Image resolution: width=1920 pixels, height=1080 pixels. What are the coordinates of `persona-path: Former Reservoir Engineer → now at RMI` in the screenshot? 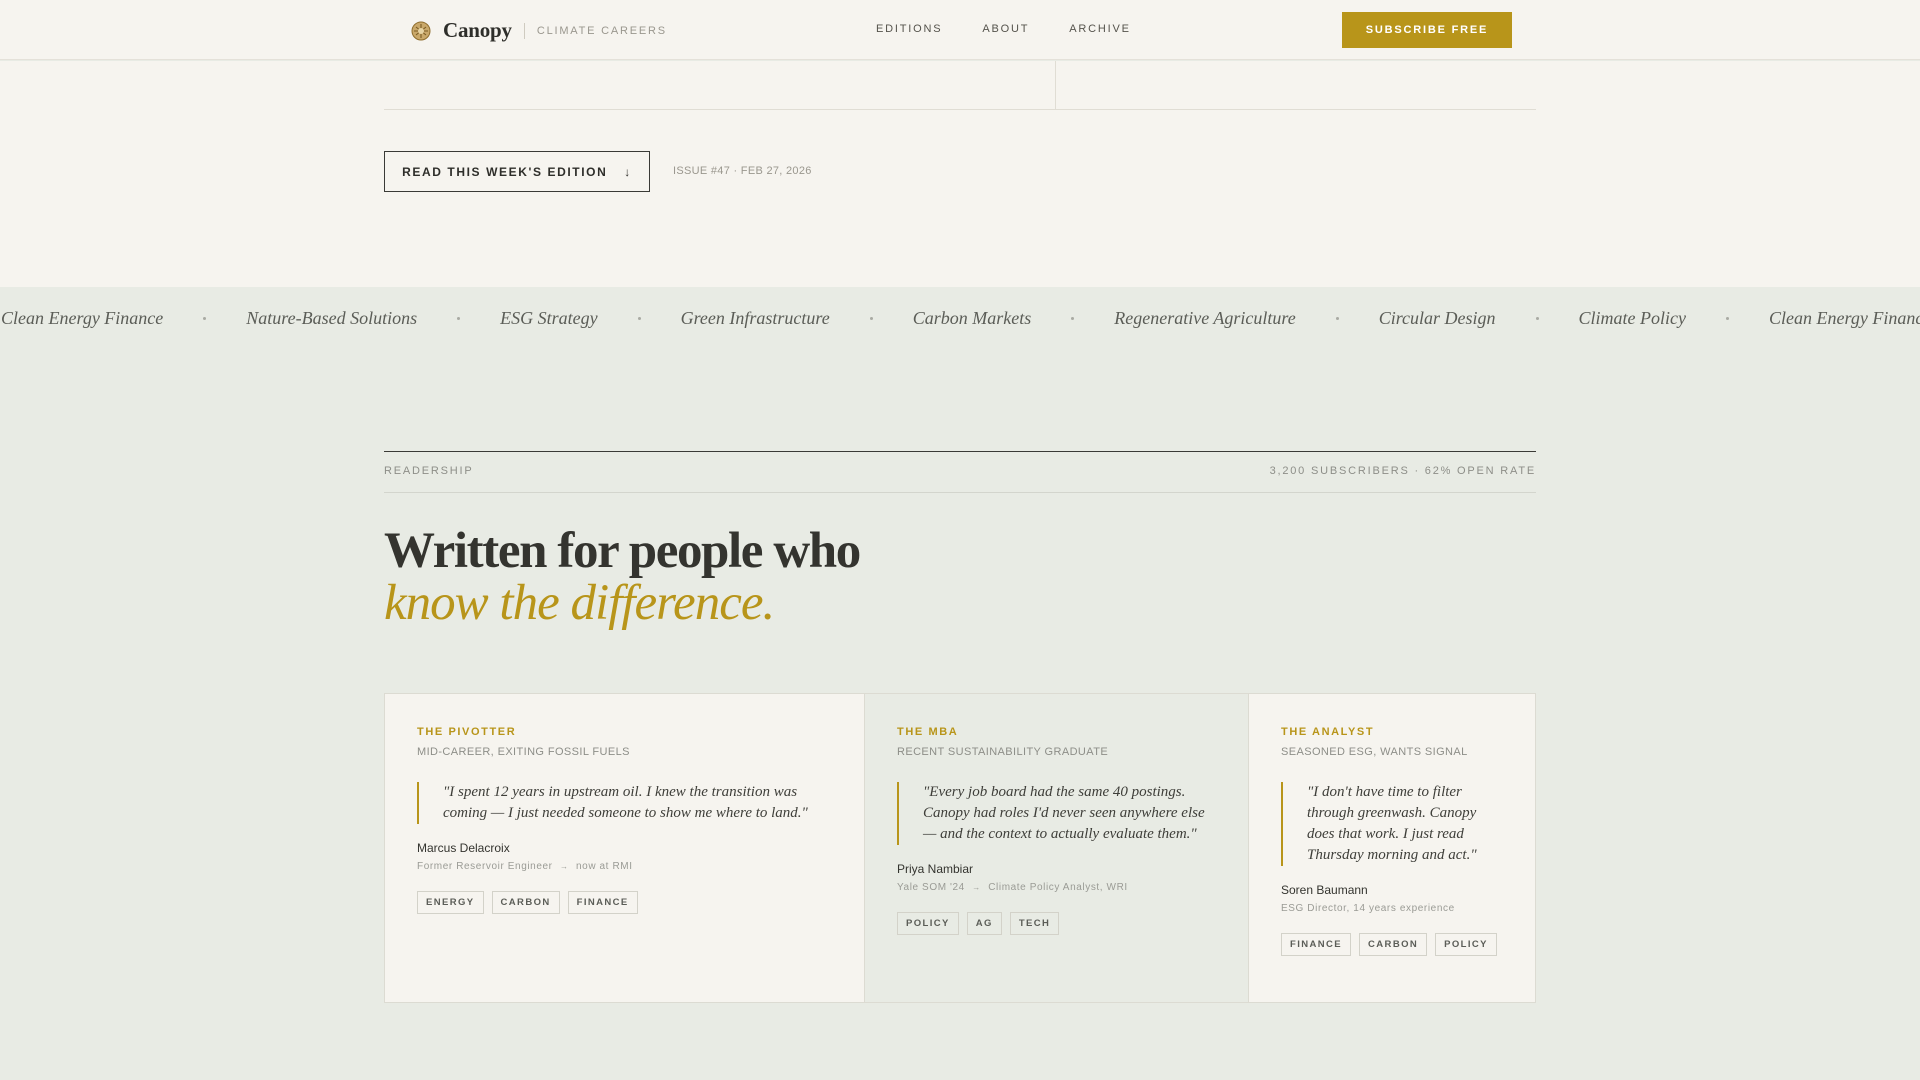 It's located at (624, 866).